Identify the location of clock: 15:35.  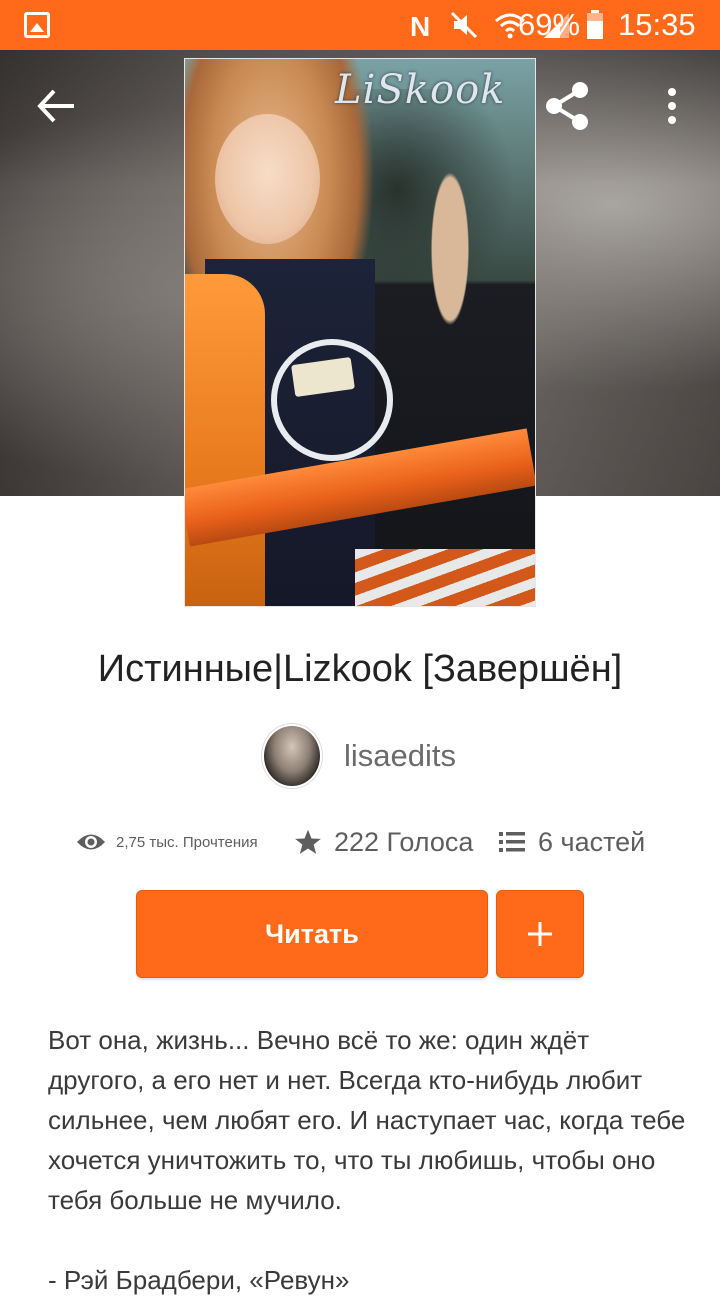
(657, 24).